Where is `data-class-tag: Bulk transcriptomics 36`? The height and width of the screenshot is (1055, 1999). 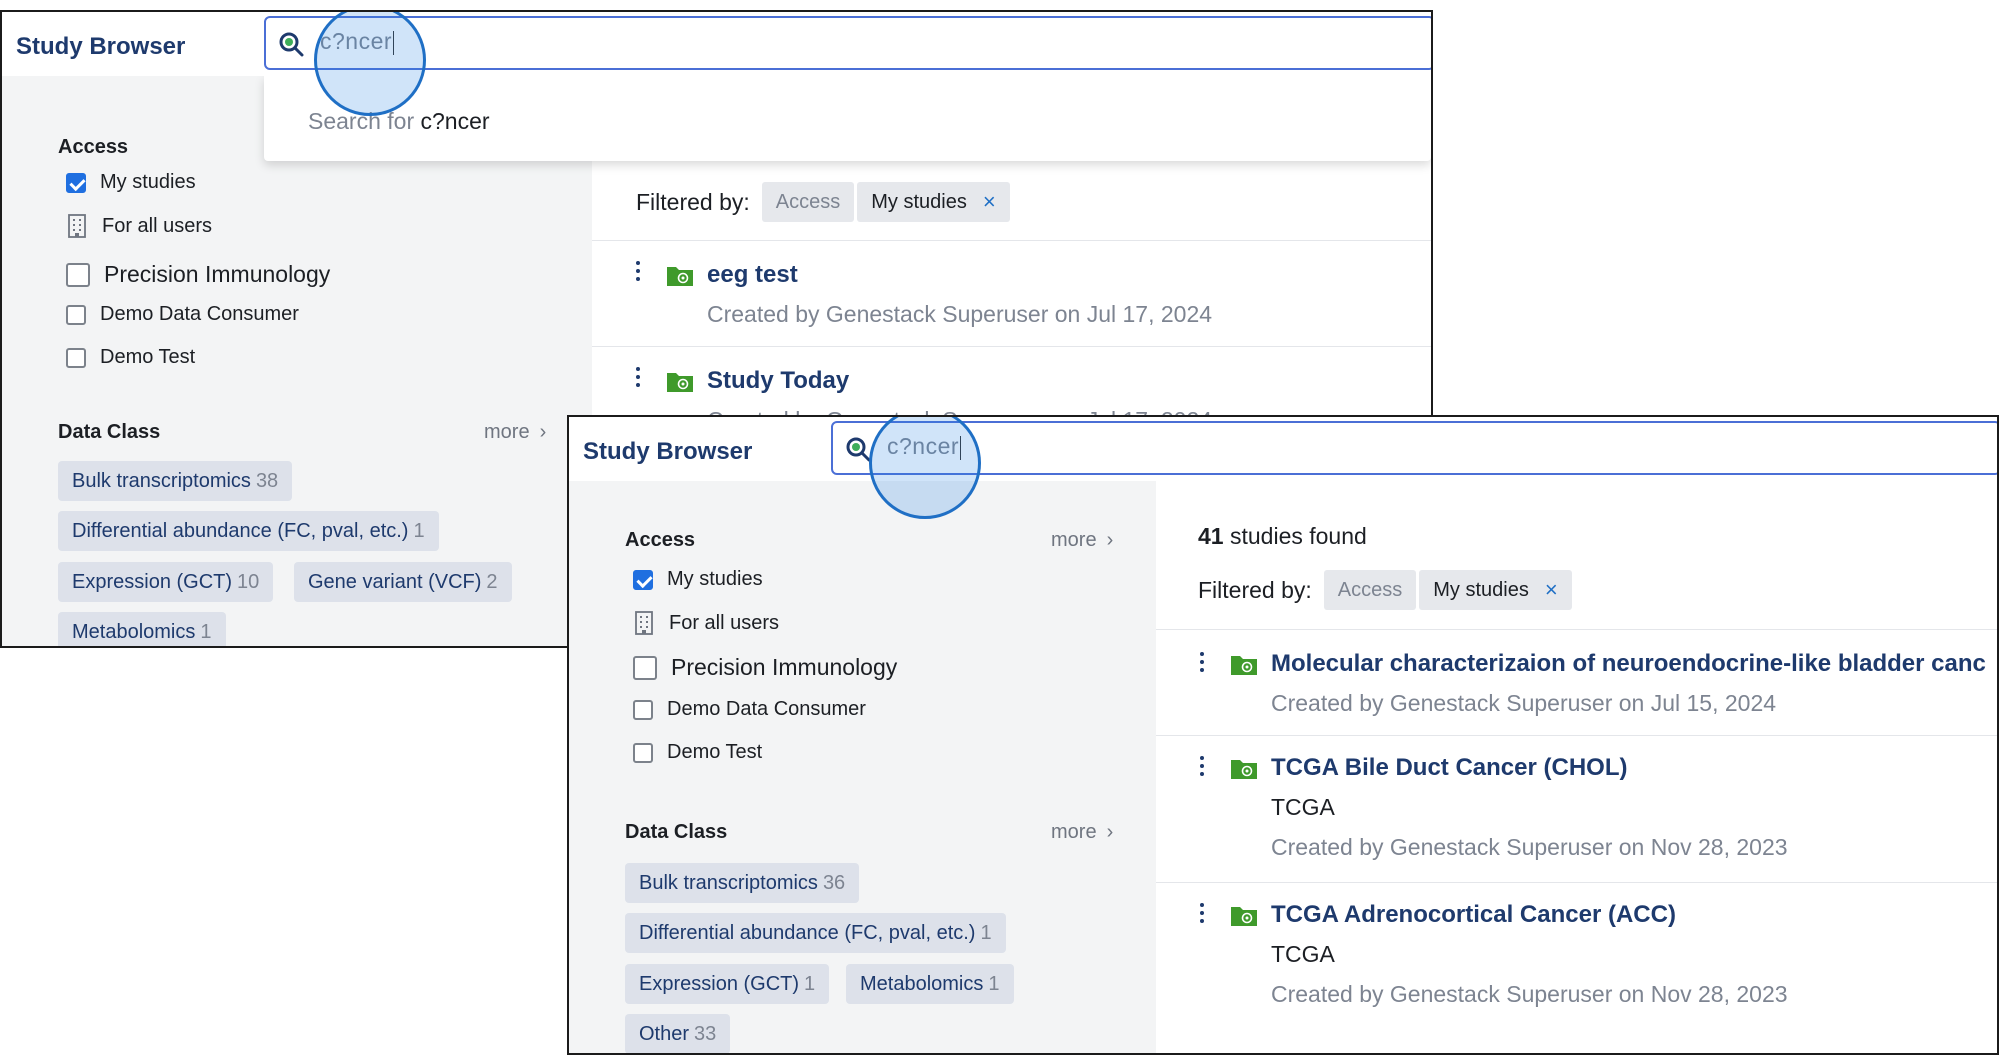 data-class-tag: Bulk transcriptomics 36 is located at coordinates (742, 883).